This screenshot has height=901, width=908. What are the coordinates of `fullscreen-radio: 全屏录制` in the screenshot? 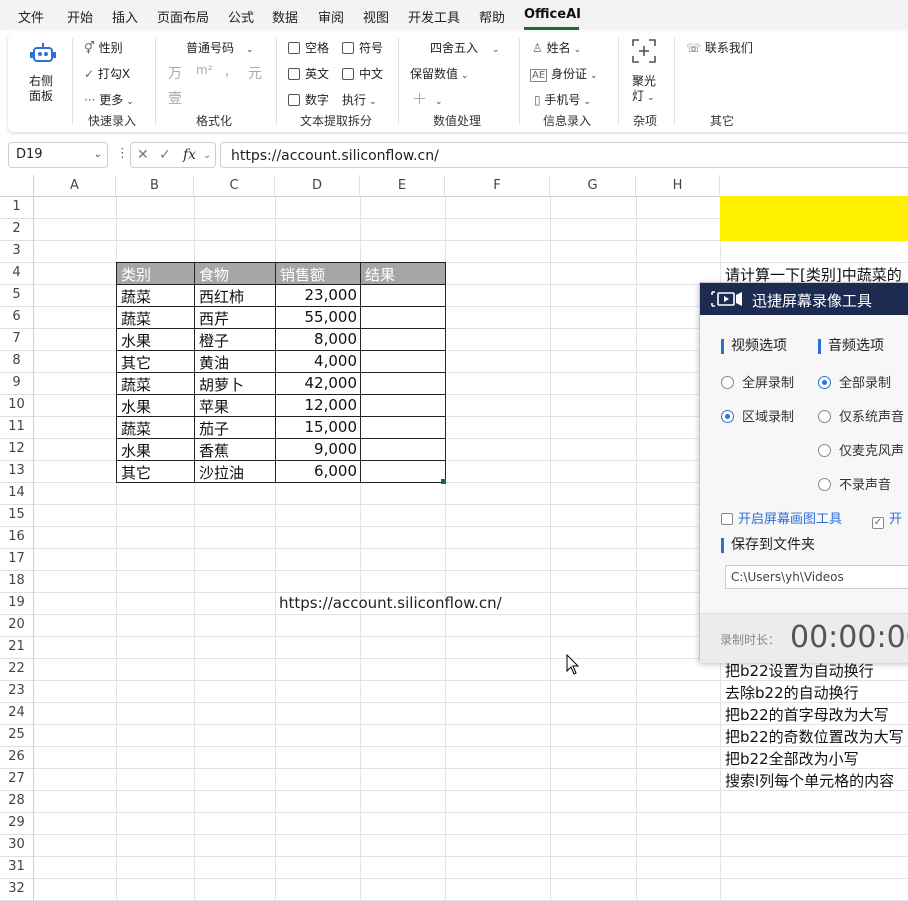 It's located at (757, 381).